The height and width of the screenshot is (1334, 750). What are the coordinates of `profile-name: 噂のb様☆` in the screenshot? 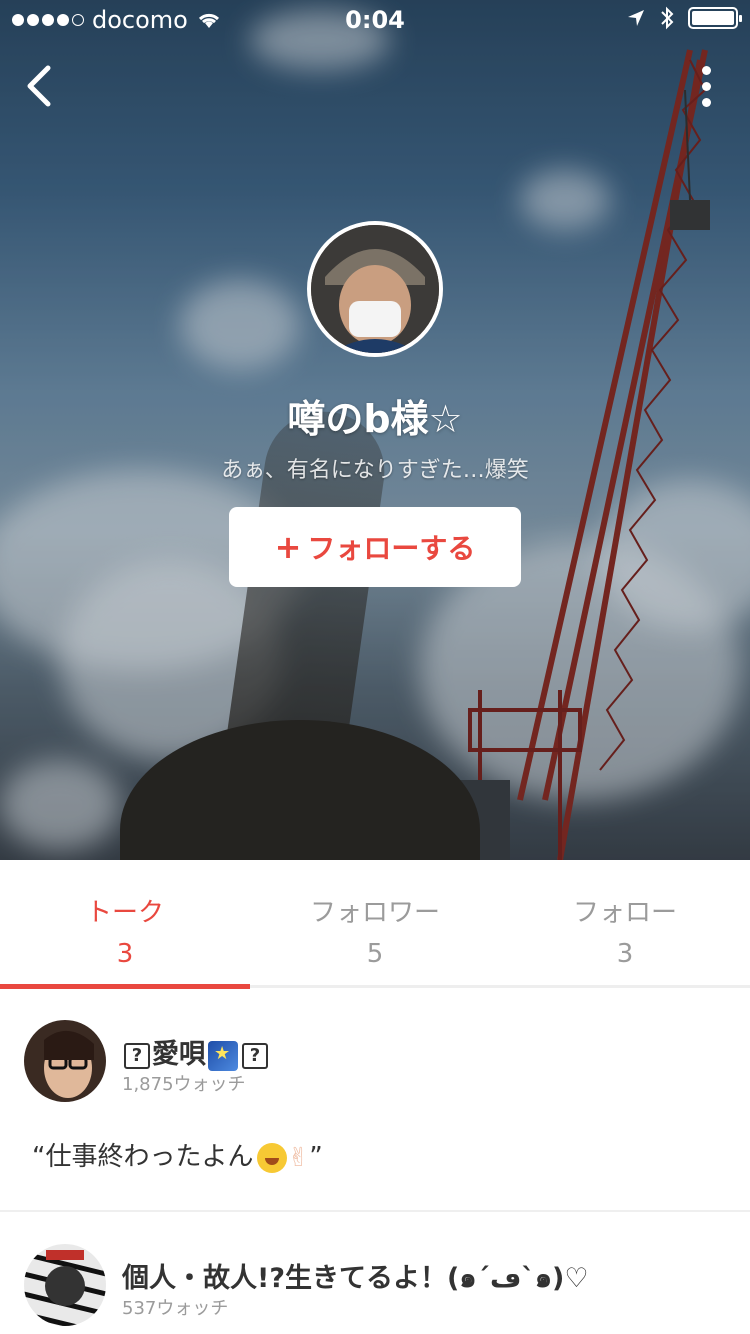 It's located at (375, 419).